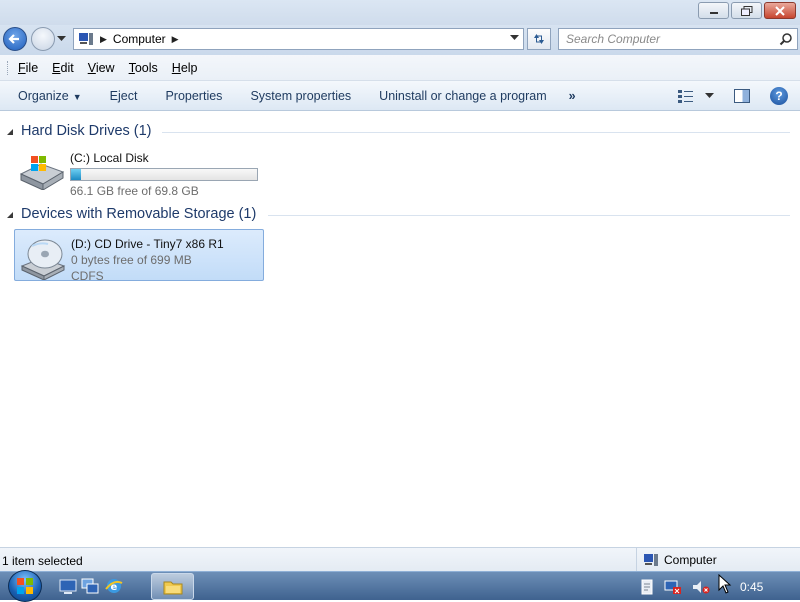 This screenshot has height=602, width=800. I want to click on address-bar: ▶ Computer ▶, so click(298, 39).